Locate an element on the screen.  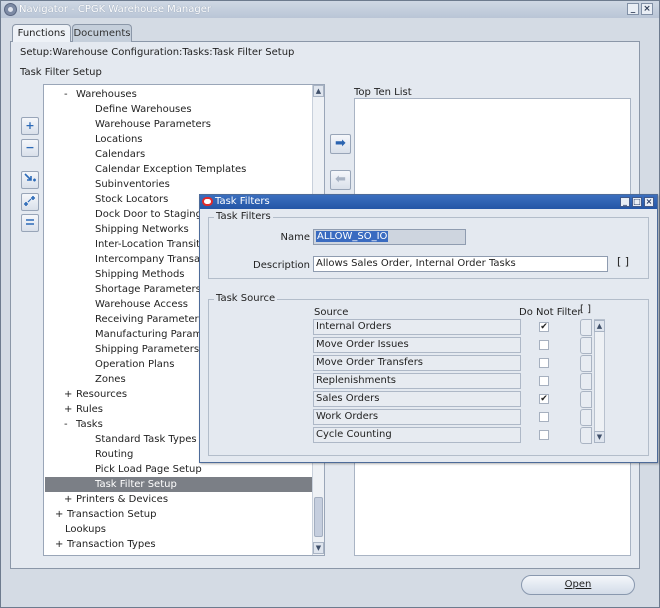
scroll-up-icon: ▲ is located at coordinates (318, 91).